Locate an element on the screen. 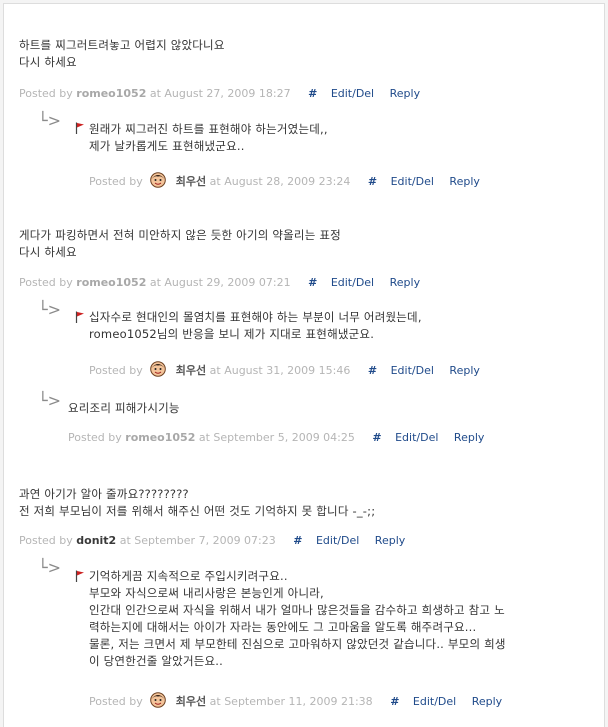  comment-date: August 27, 2009 18:27 is located at coordinates (227, 93).